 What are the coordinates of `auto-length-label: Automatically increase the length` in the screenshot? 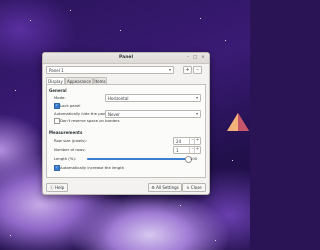 It's located at (92, 167).